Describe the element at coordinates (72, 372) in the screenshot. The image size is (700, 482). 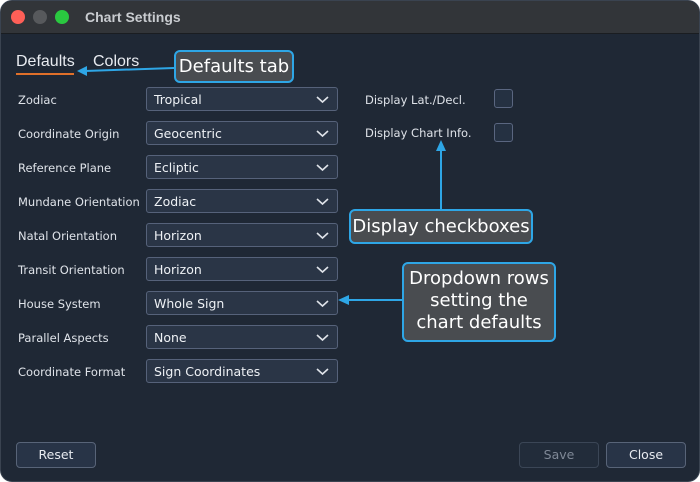
I see `coordinate-format-label: Coordinate Format` at that location.